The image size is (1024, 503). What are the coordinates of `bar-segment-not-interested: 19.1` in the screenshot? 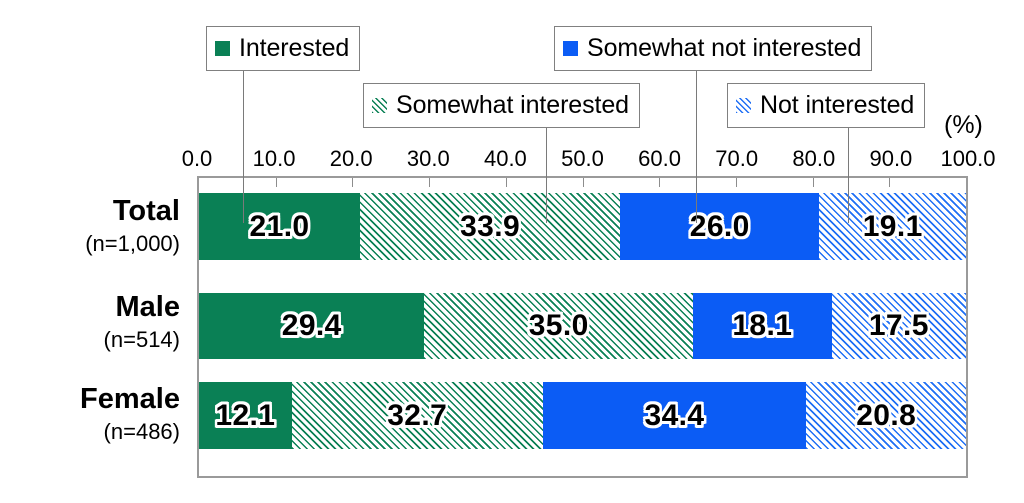 It's located at (892, 226).